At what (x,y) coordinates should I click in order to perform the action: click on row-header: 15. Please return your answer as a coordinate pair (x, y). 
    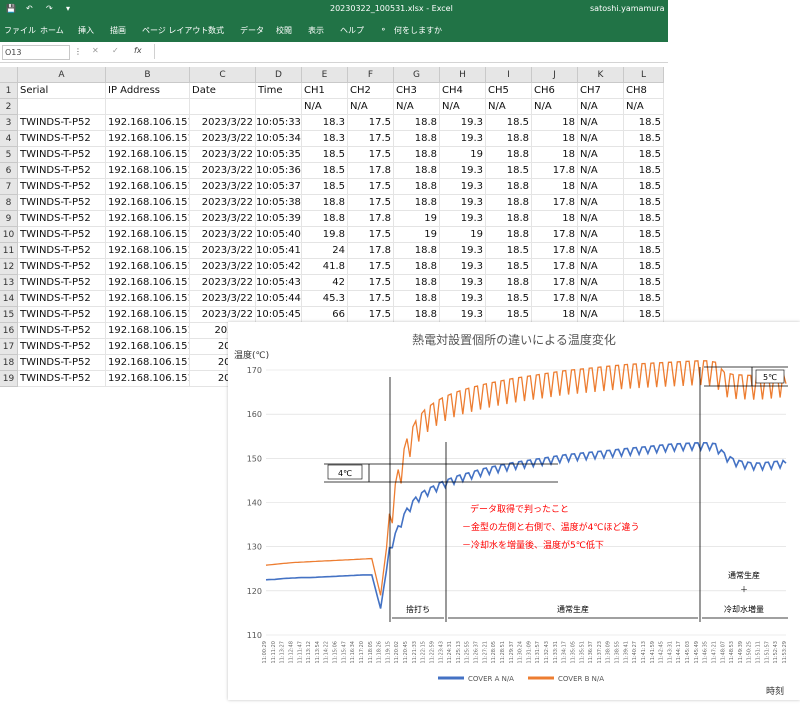
    Looking at the image, I should click on (9, 315).